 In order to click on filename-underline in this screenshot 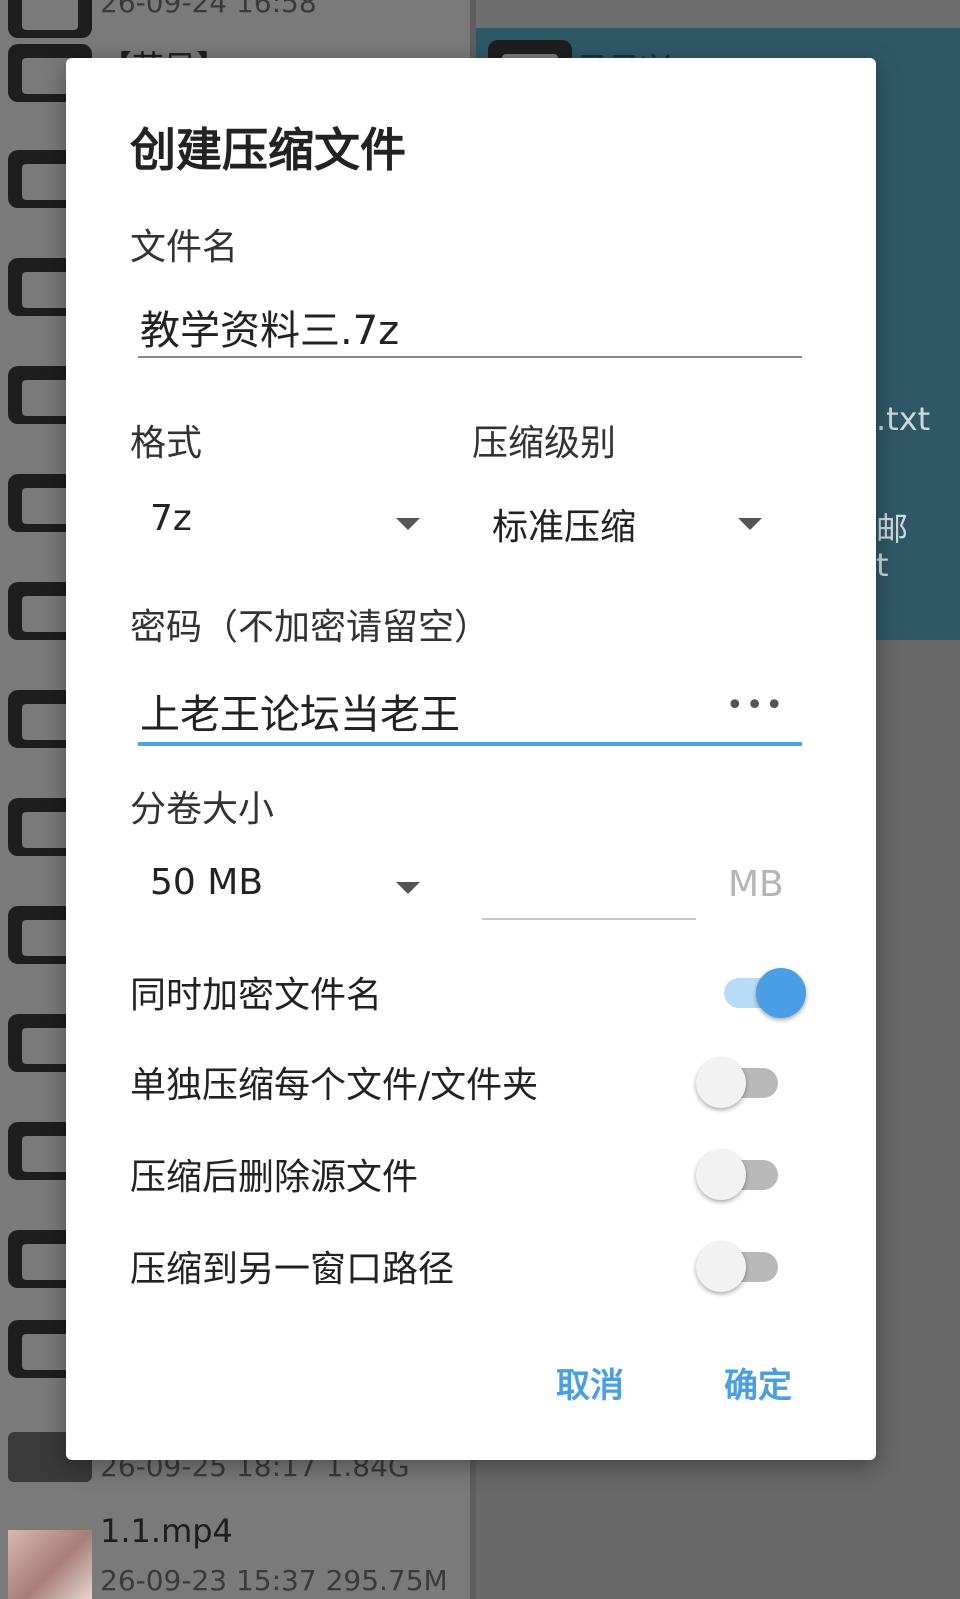, I will do `click(470, 357)`.